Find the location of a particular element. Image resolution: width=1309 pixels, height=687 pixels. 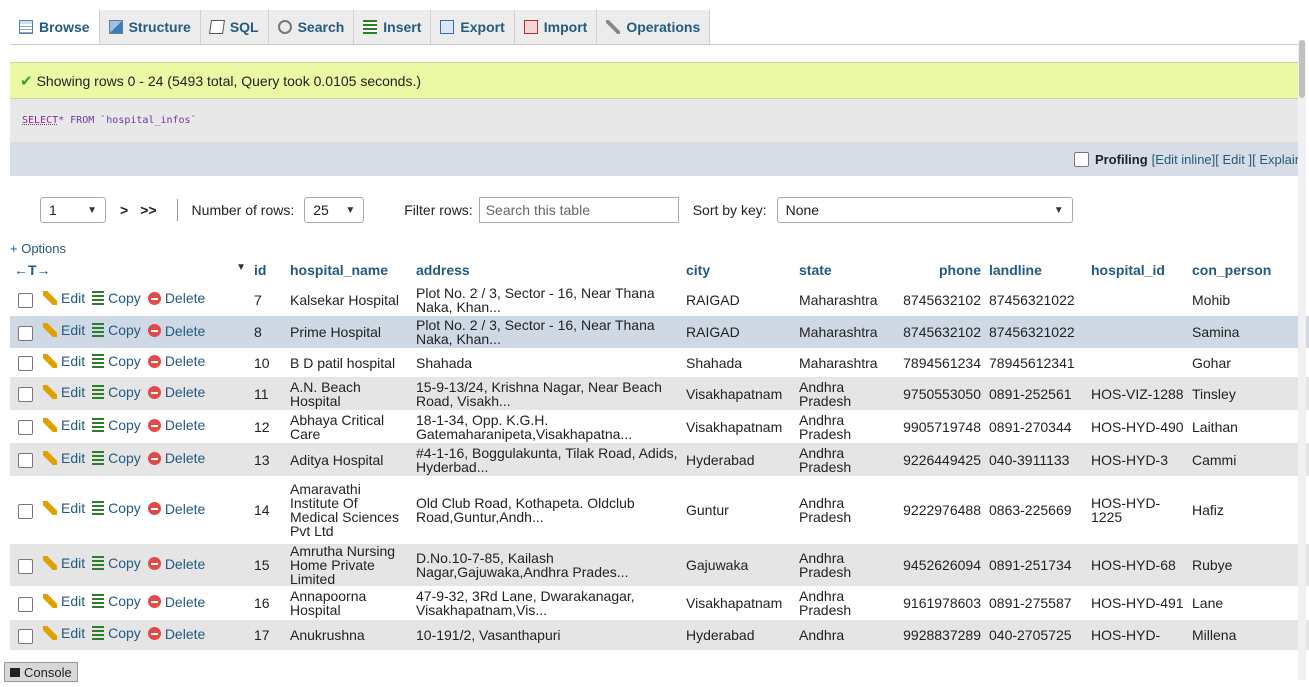

tab-export: Export is located at coordinates (473, 27).